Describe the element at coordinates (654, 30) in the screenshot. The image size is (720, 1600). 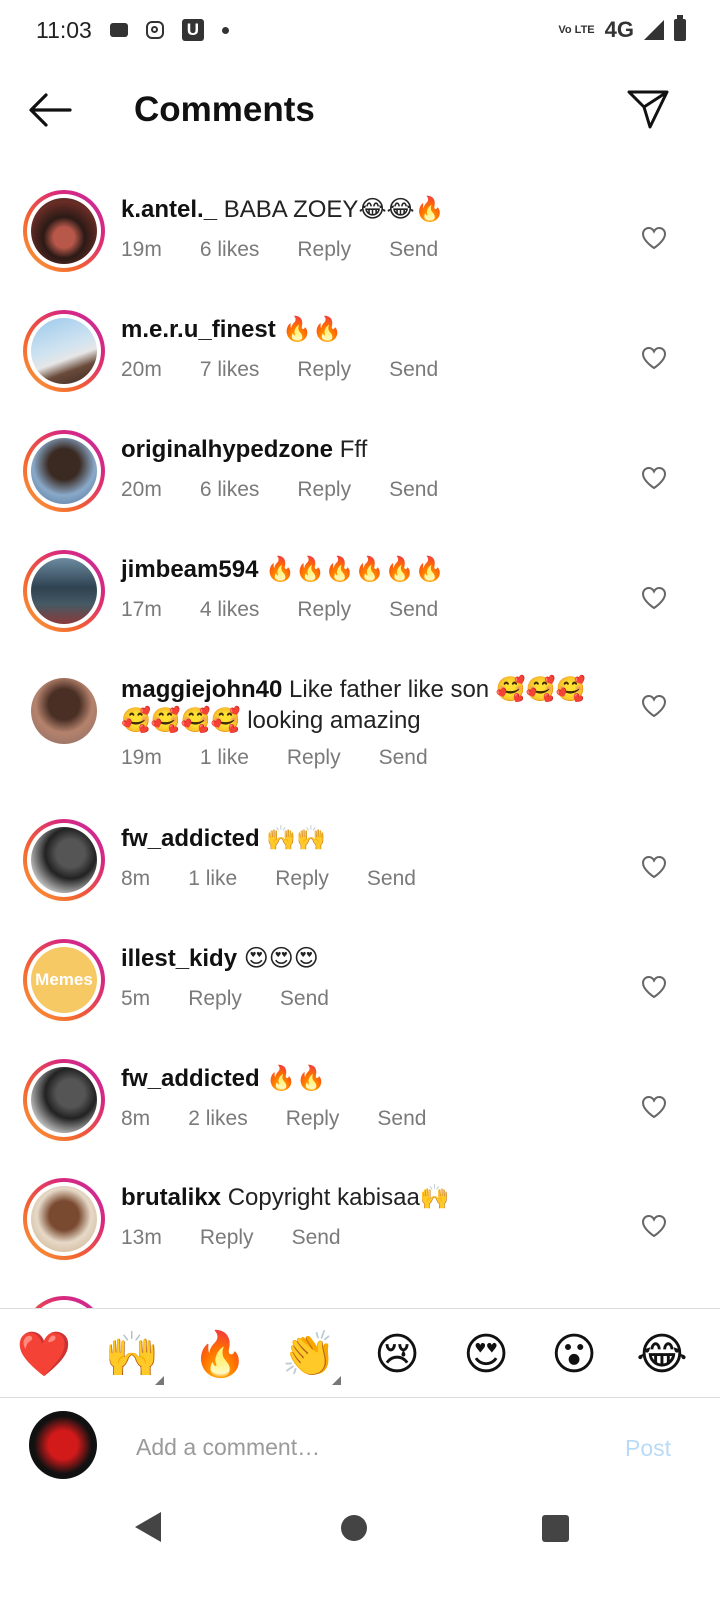
I see `signal-icon` at that location.